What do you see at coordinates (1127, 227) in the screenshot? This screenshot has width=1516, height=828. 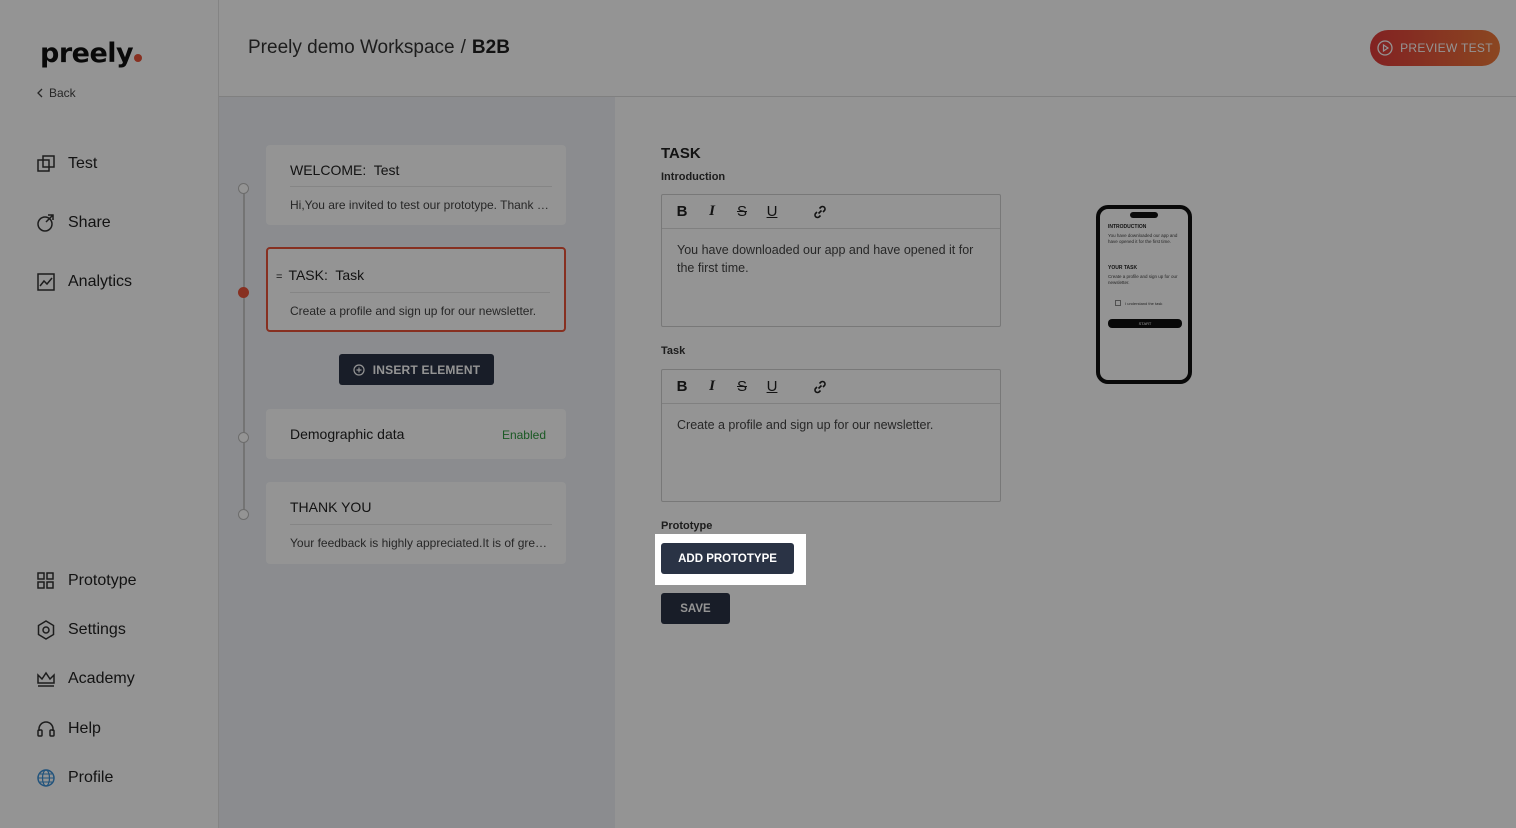 I see `preview-intro-heading: INTRODUCTION` at bounding box center [1127, 227].